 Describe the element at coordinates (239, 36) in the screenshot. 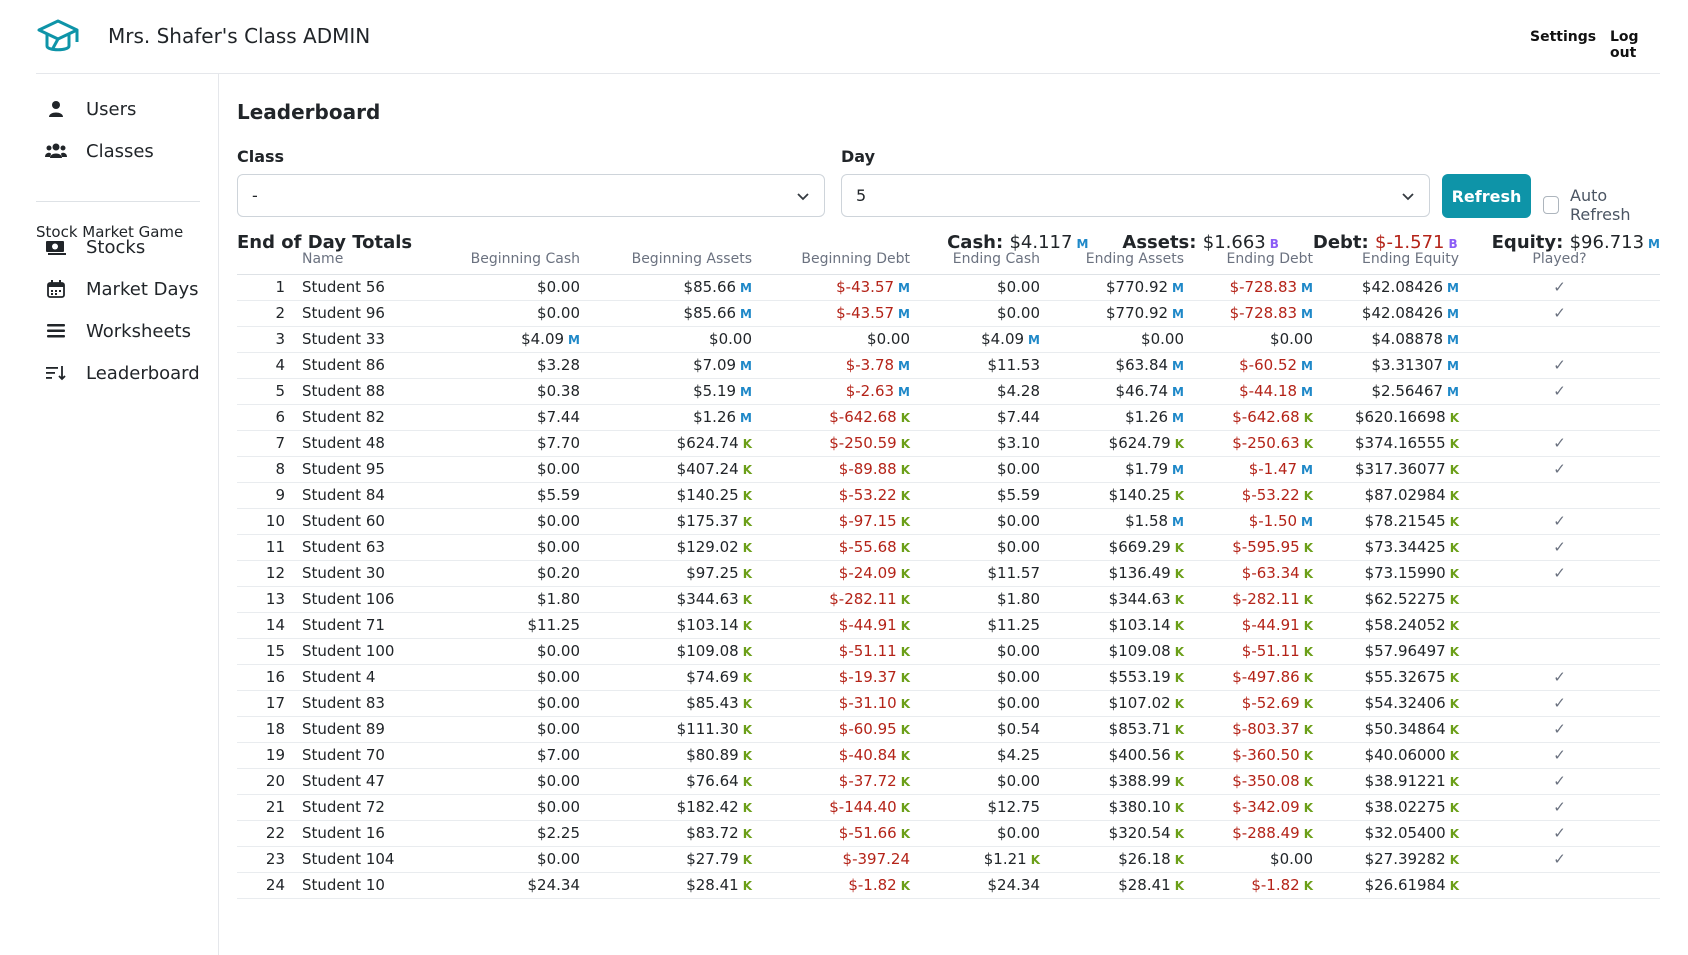

I see `app-title: Mrs. Shafer's Class ADMIN` at that location.